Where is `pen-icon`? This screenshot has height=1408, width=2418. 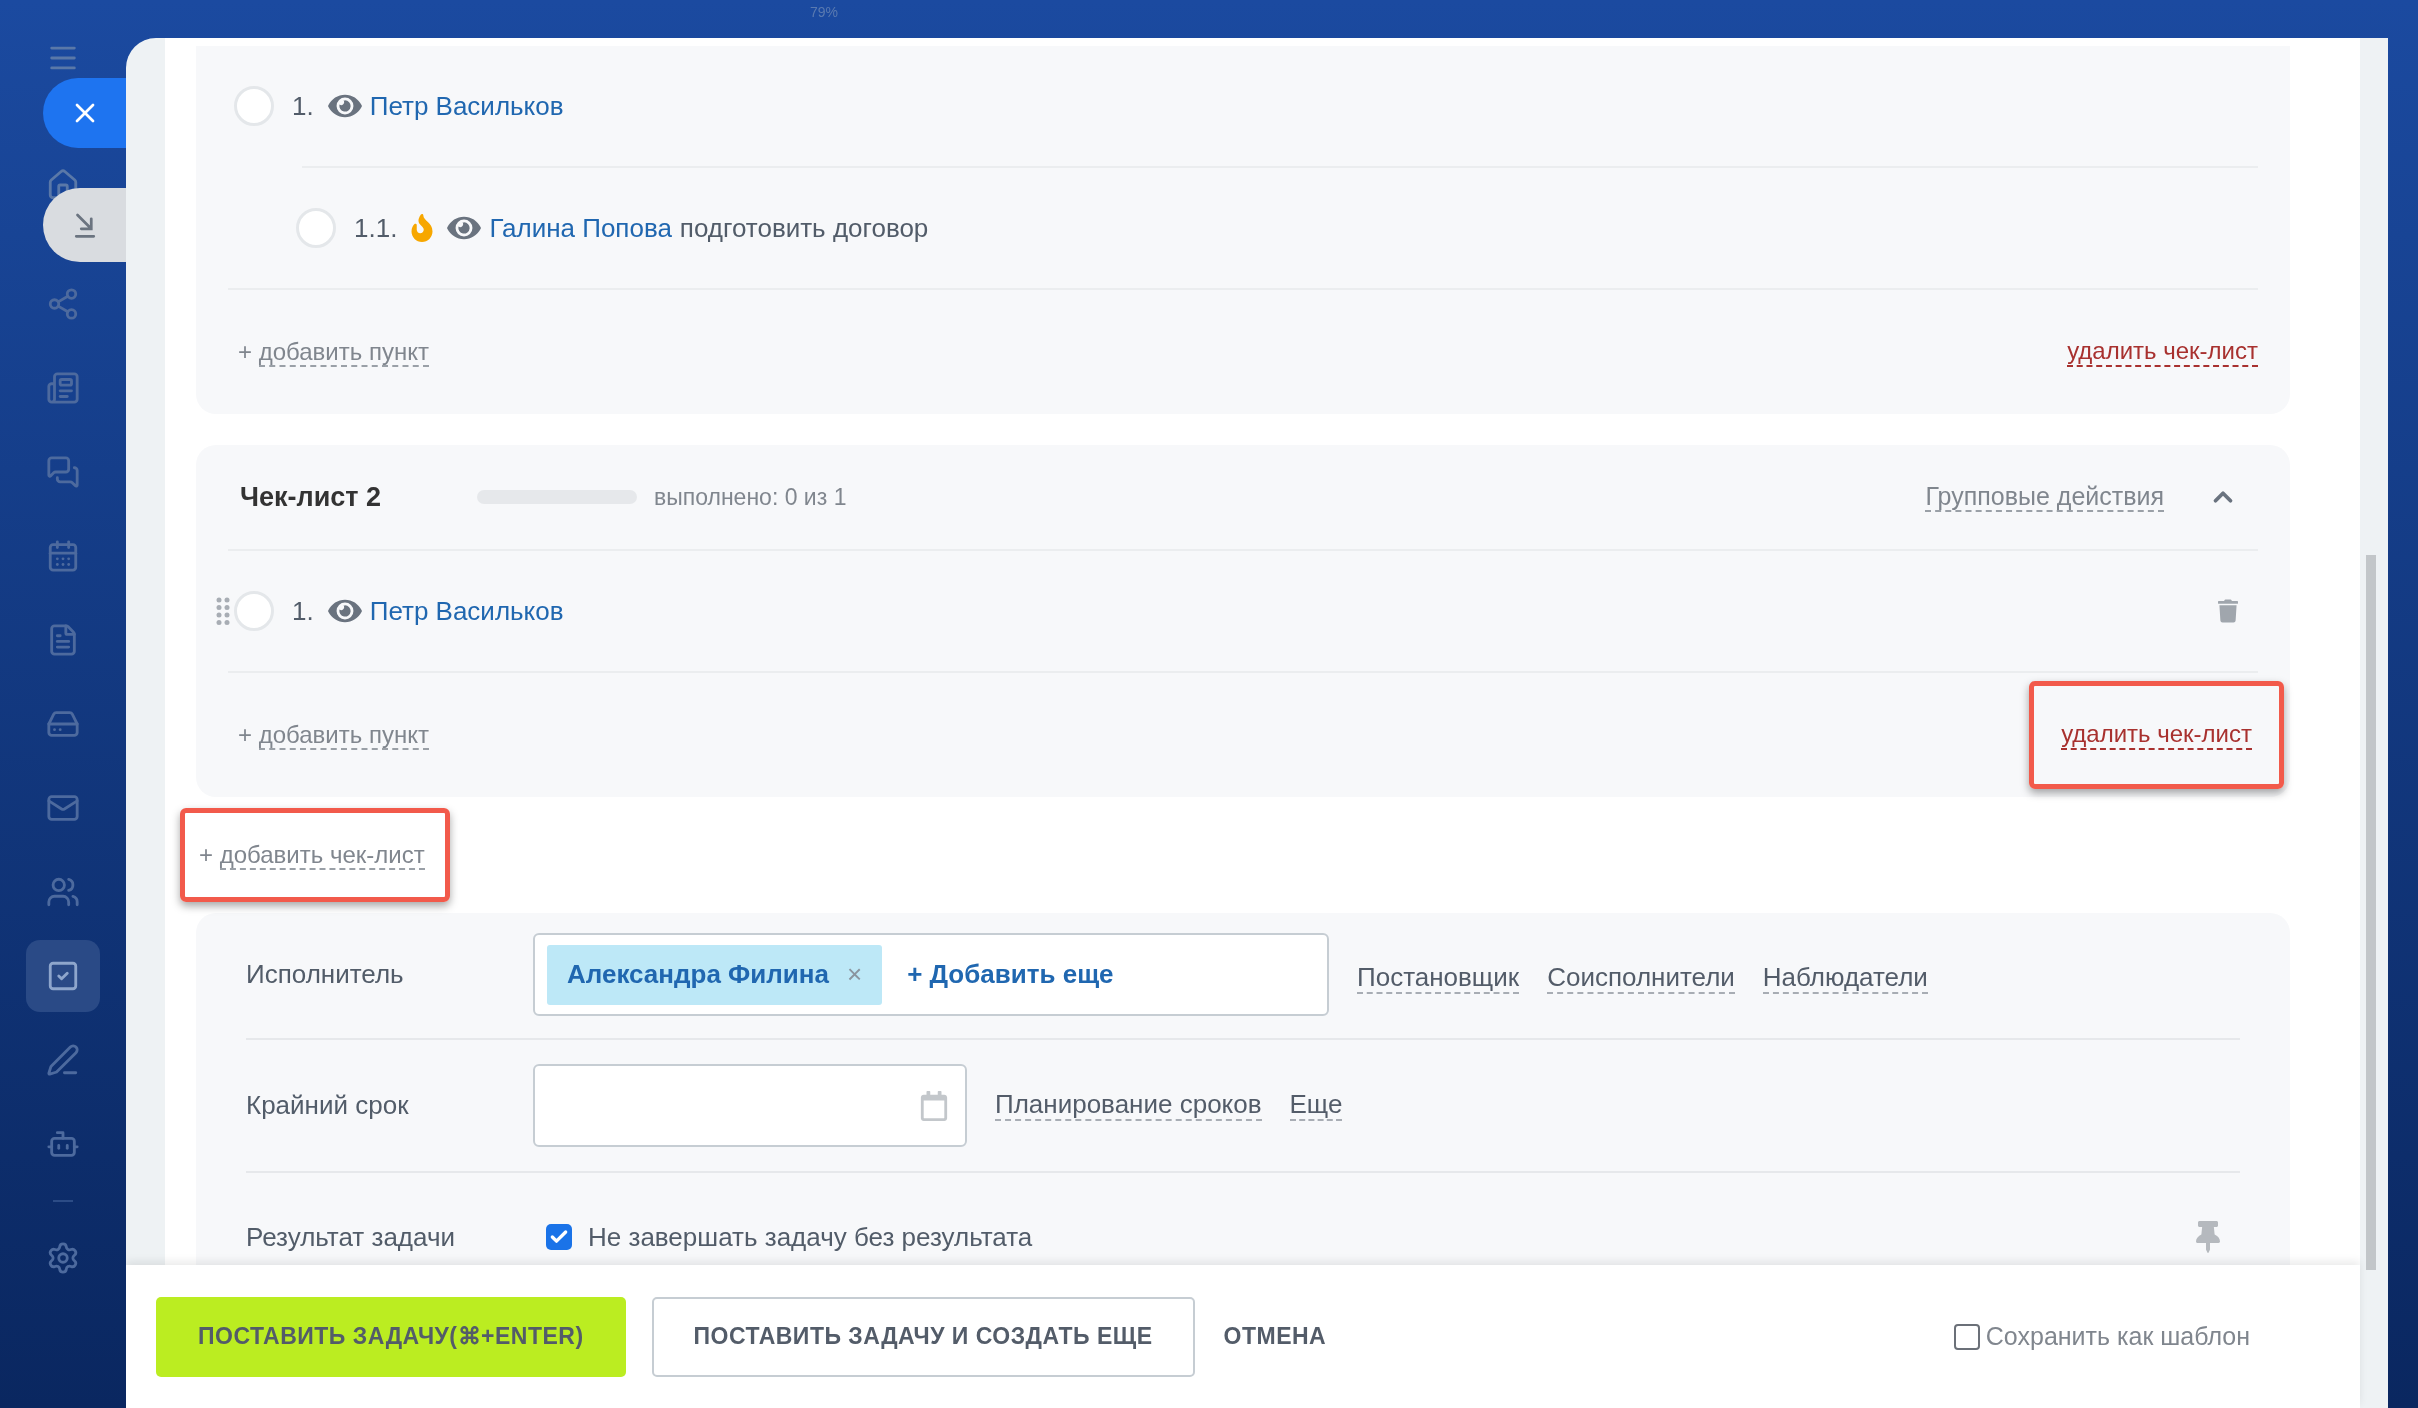 pen-icon is located at coordinates (63, 1060).